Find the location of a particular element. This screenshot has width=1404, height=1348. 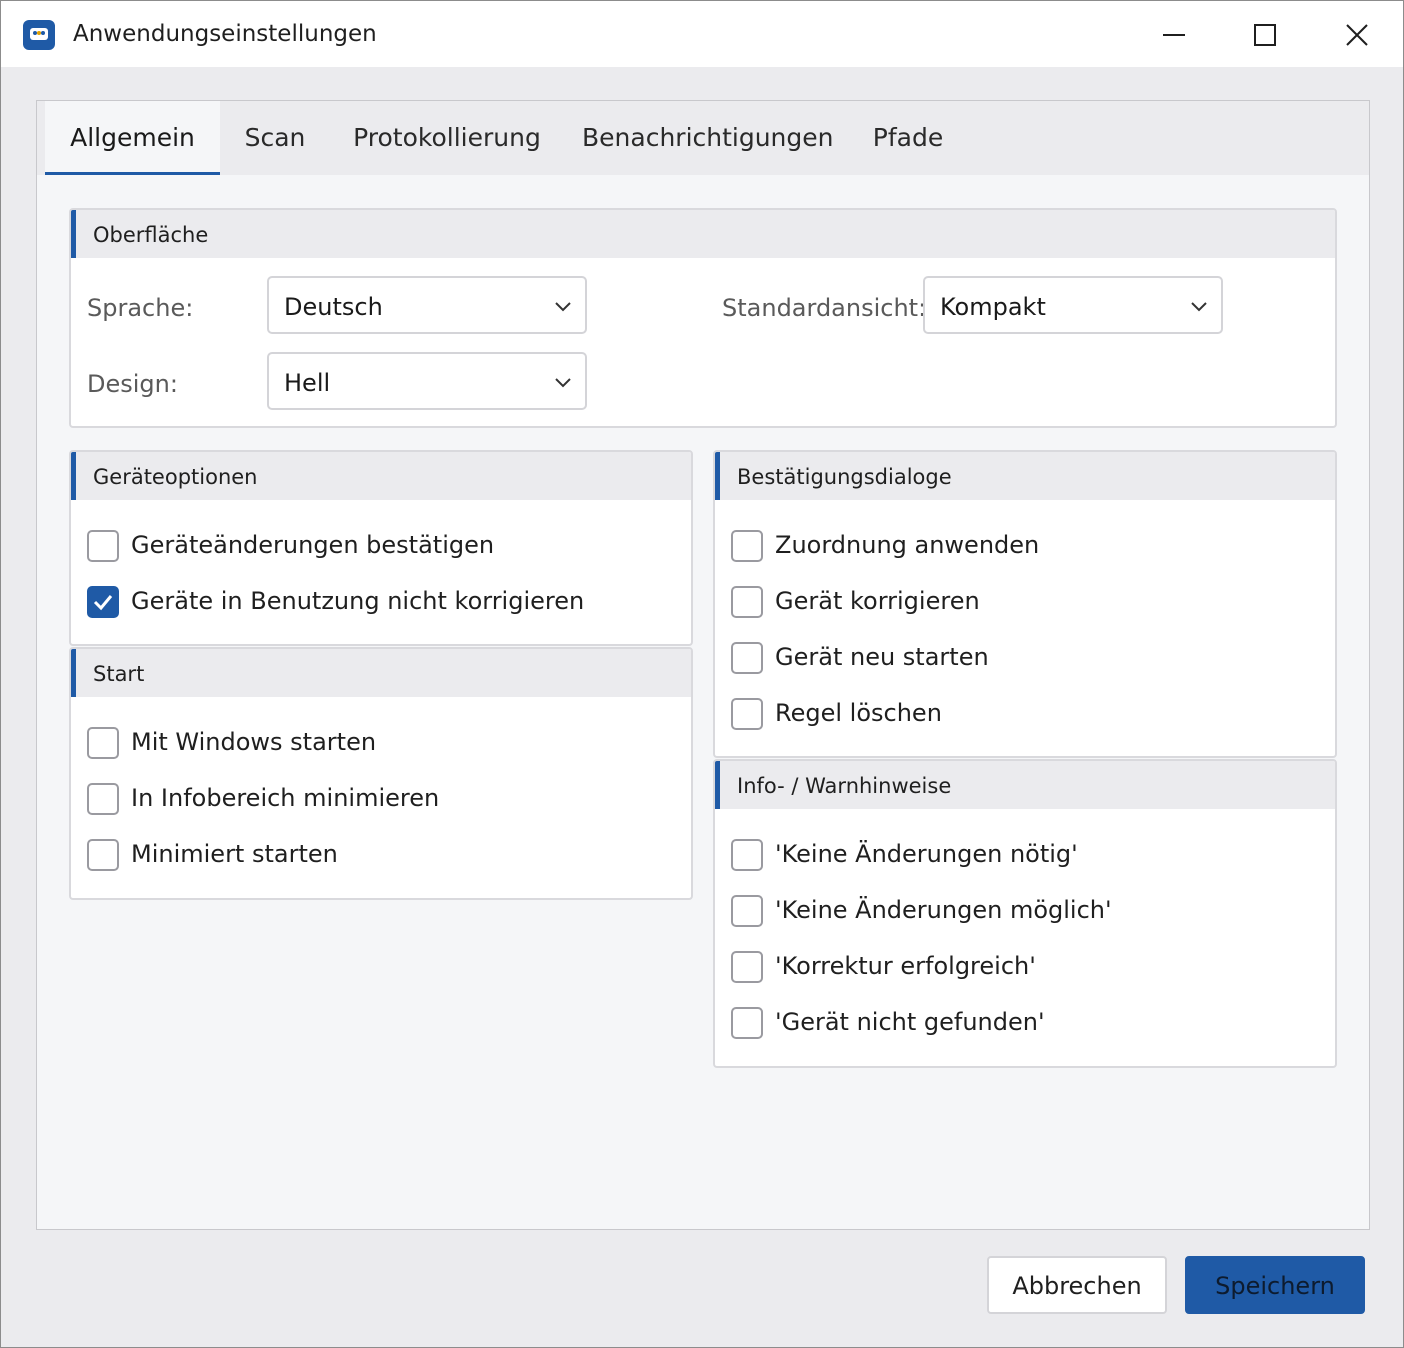

close-icon is located at coordinates (1357, 35).